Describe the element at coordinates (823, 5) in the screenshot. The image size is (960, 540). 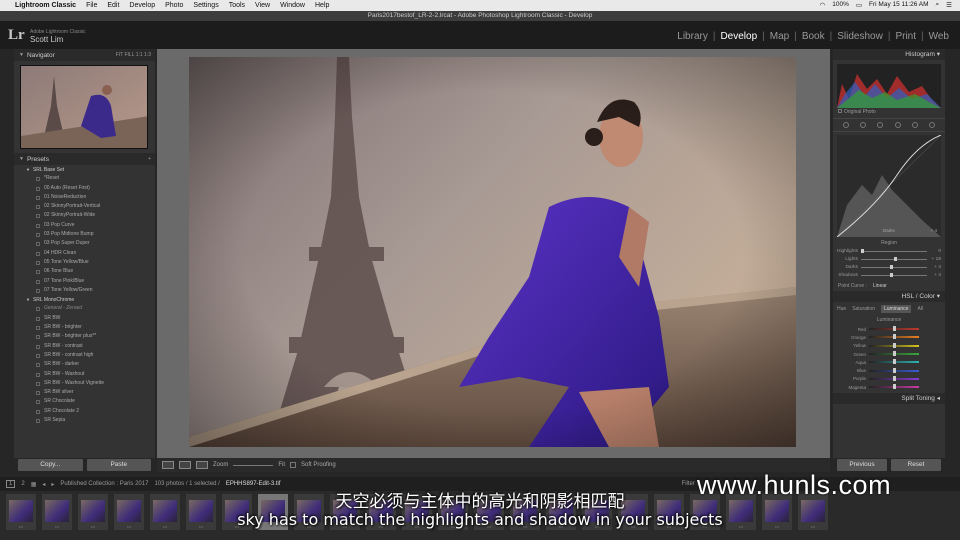
I see `wifi-icon: ◠` at that location.